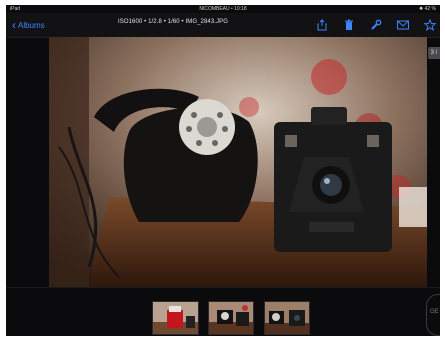 This screenshot has width=445, height=337. Describe the element at coordinates (349, 25) in the screenshot. I see `trash-icon` at that location.